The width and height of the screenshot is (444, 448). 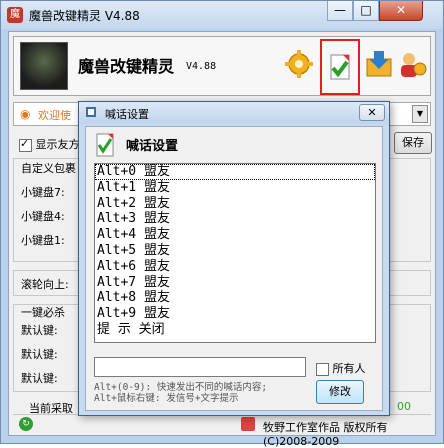 What do you see at coordinates (299, 64) in the screenshot?
I see `gear-icon` at bounding box center [299, 64].